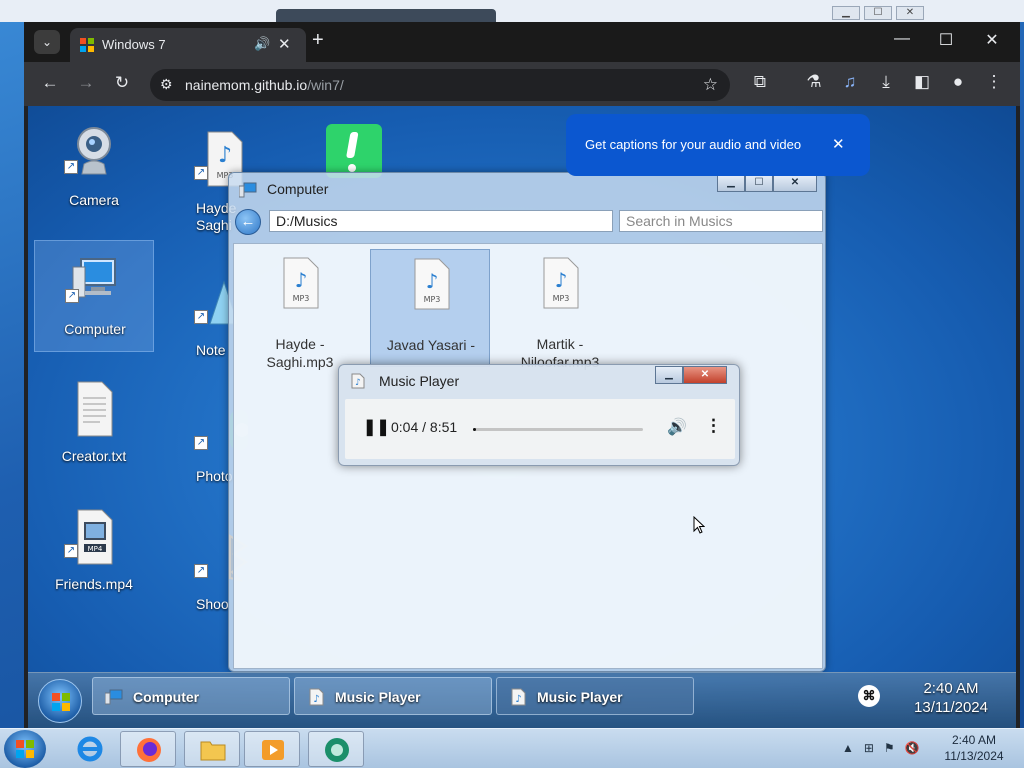 The width and height of the screenshot is (1024, 768). I want to click on explorer-close-button: ✕, so click(795, 183).